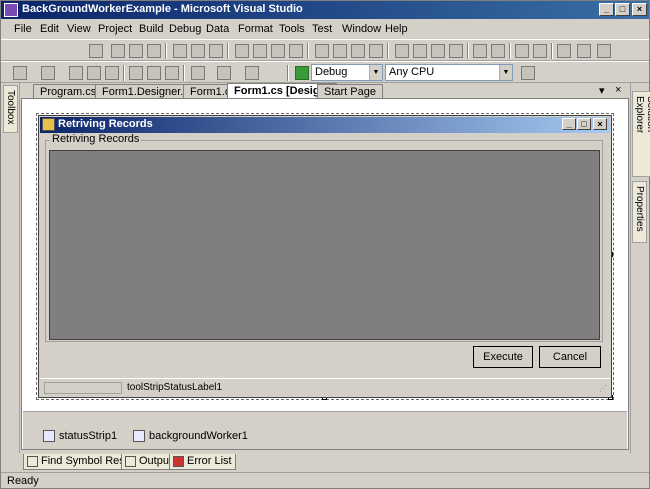 The height and width of the screenshot is (489, 650). What do you see at coordinates (96, 51) in the screenshot?
I see `align-grid-icon` at bounding box center [96, 51].